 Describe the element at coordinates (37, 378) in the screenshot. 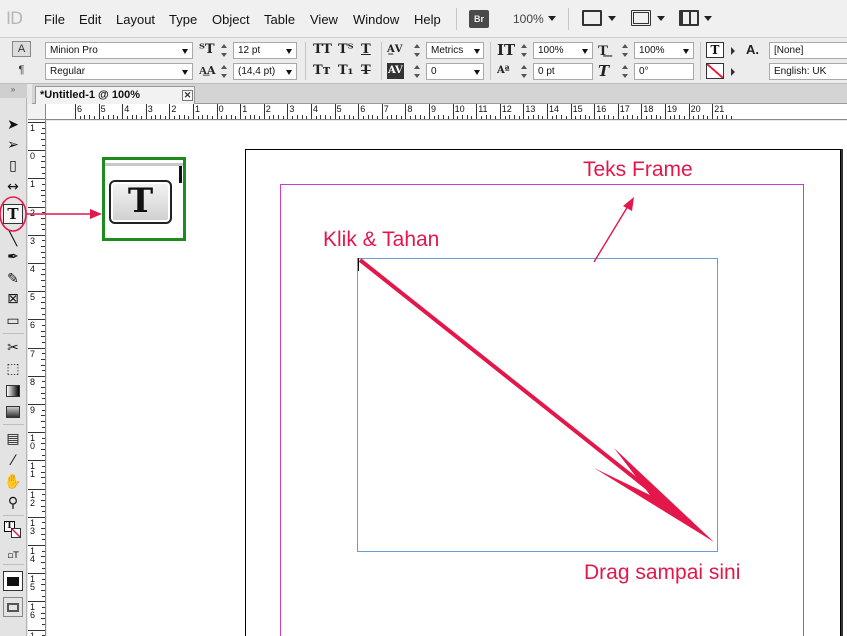

I see `vertical-ruler: 101234567891011121314151617` at that location.